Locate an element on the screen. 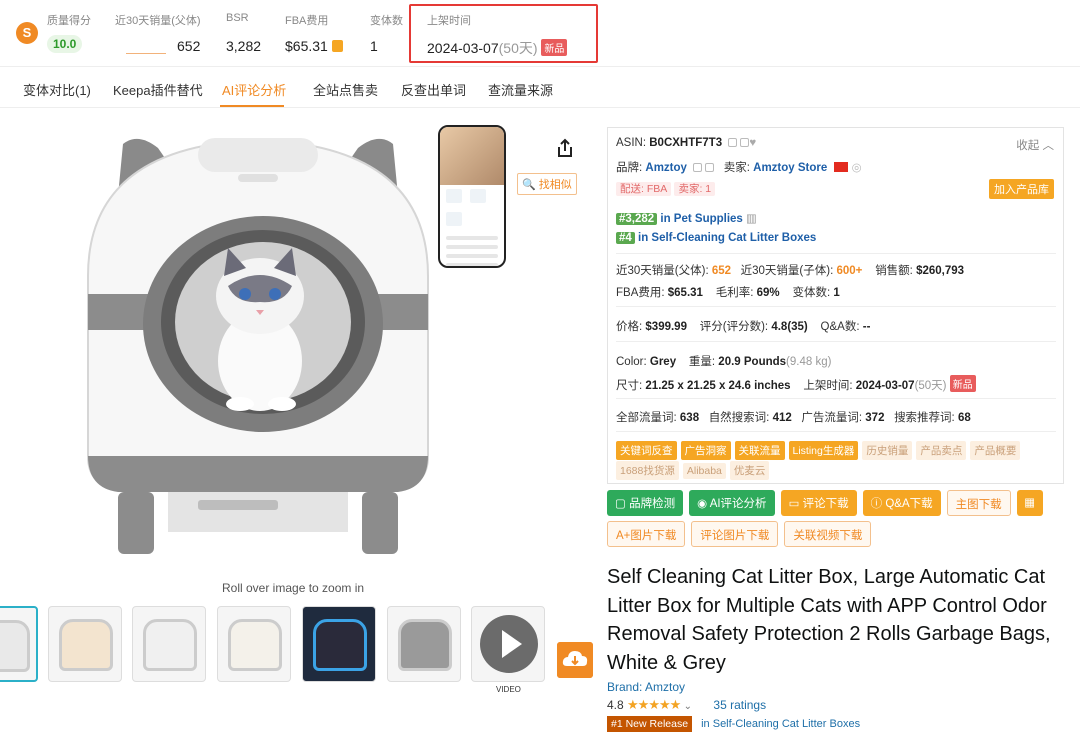 This screenshot has width=1080, height=748. alibaba-tag: Alibaba is located at coordinates (704, 471).